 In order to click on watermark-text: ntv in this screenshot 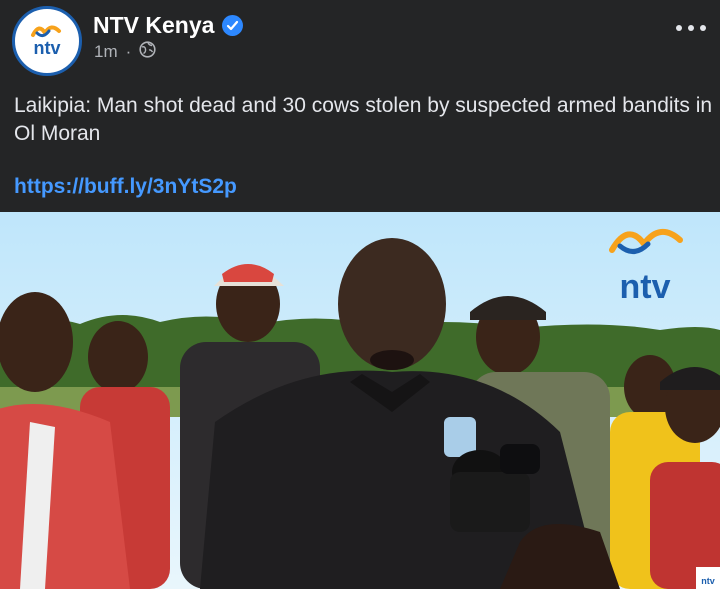, I will do `click(645, 287)`.